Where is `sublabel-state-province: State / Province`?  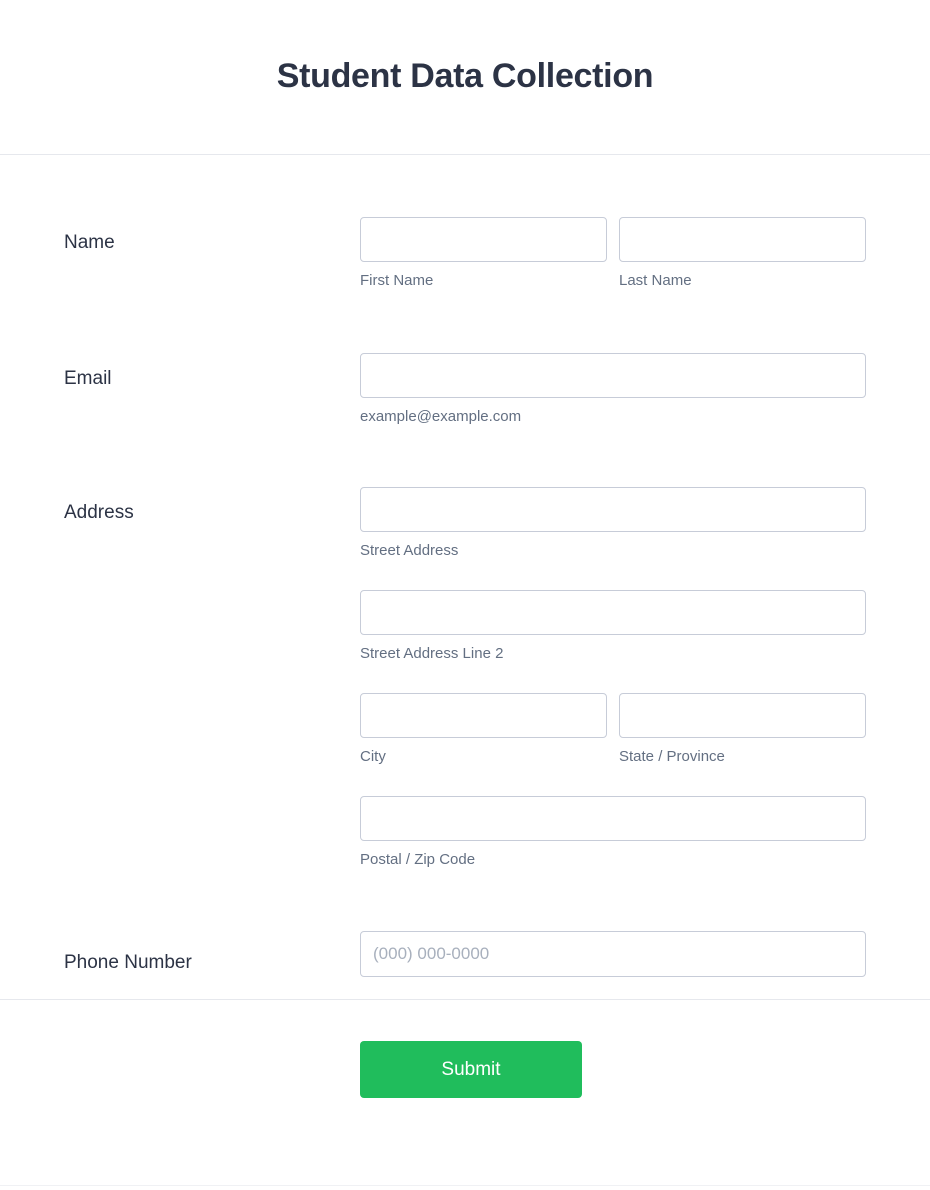 sublabel-state-province: State / Province is located at coordinates (672, 756).